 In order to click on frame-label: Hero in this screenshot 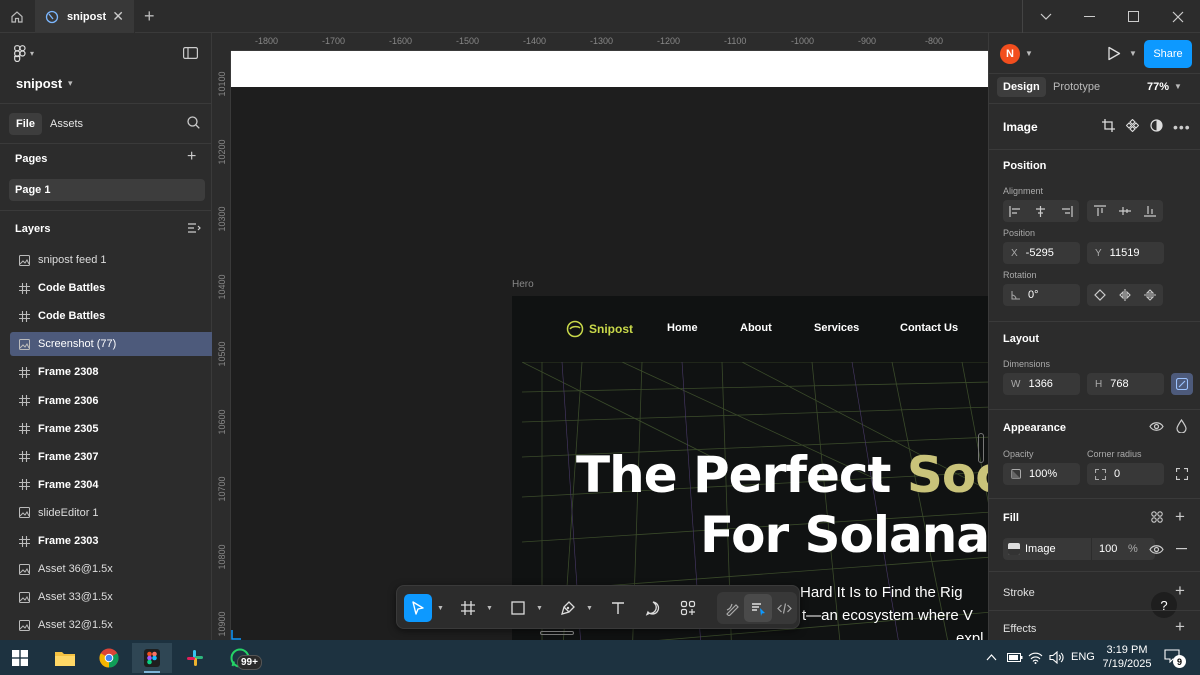, I will do `click(523, 284)`.